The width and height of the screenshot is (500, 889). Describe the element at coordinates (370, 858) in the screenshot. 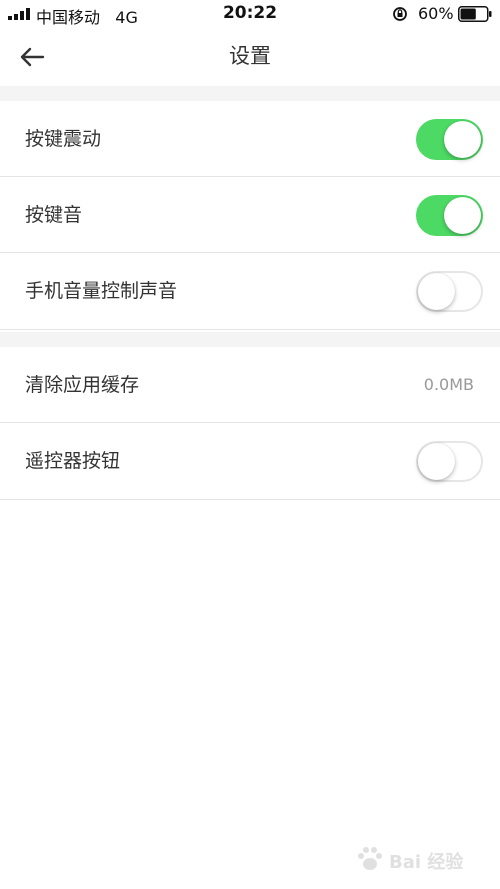

I see `paw-icon` at that location.